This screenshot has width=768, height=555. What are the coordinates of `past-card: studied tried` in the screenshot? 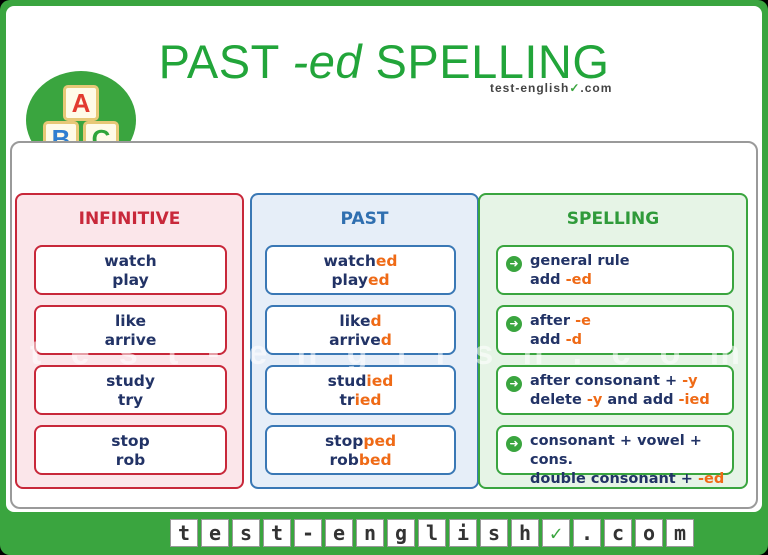 It's located at (360, 390).